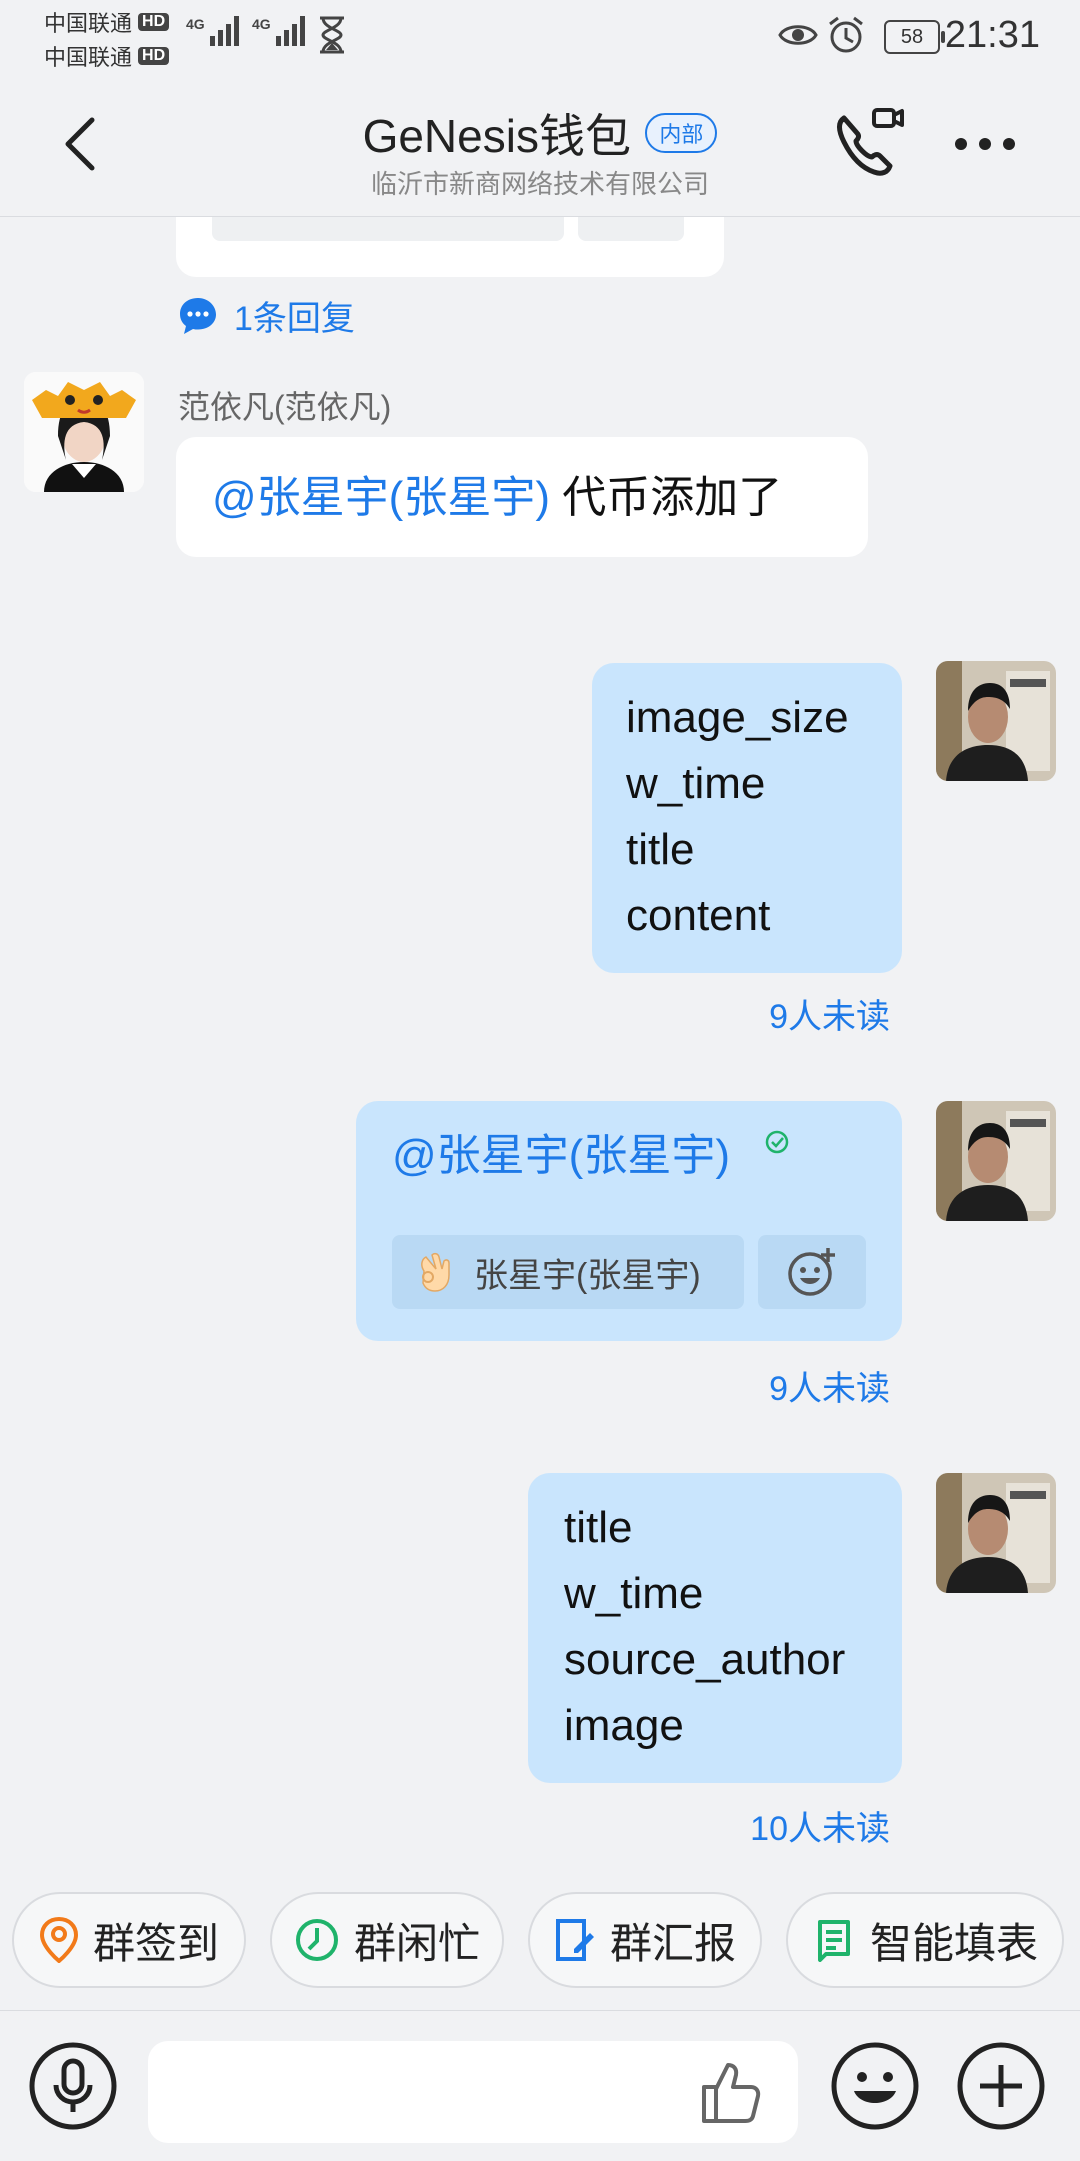 Image resolution: width=1080 pixels, height=2161 pixels. Describe the element at coordinates (294, 319) in the screenshot. I see `reply-count: 1条回复` at that location.